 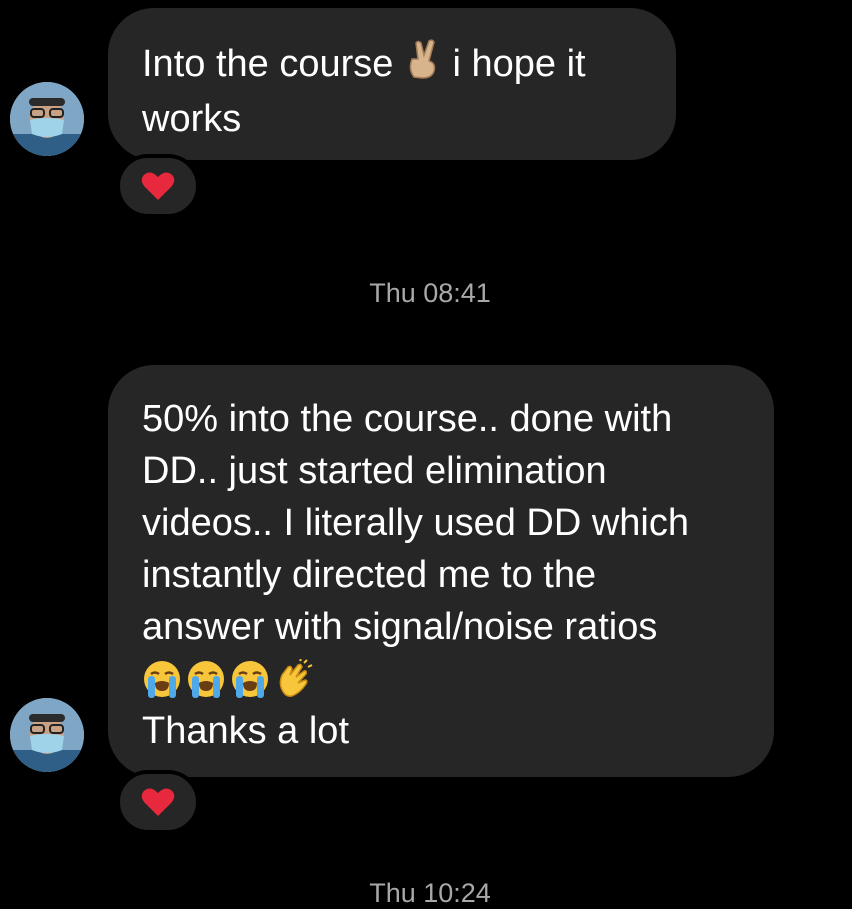 I want to click on message-text: Thanks a lot, so click(x=245, y=731).